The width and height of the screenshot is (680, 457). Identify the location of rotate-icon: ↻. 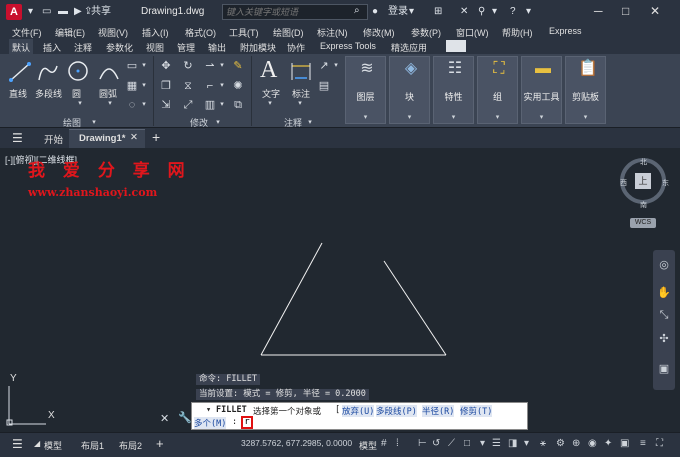
(188, 66).